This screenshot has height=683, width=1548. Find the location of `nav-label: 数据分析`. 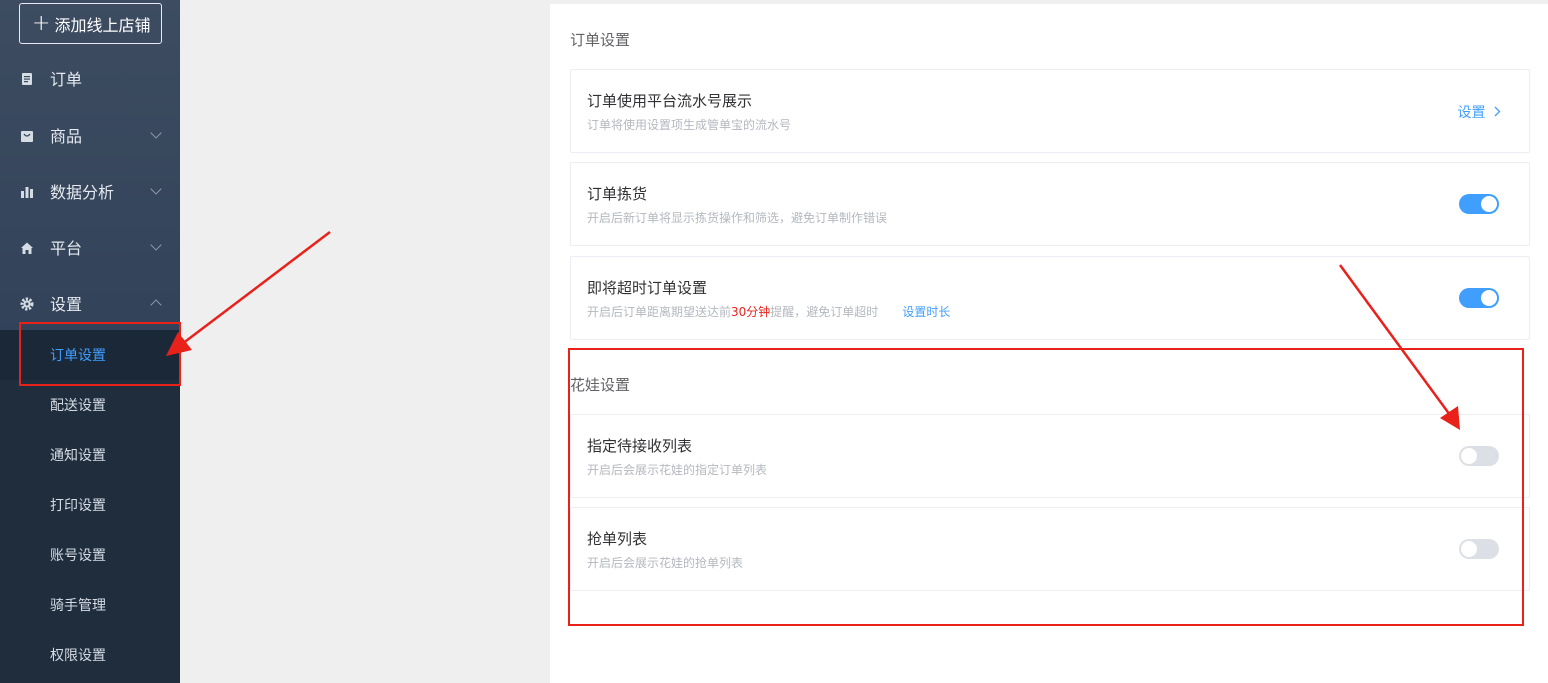

nav-label: 数据分析 is located at coordinates (82, 192).